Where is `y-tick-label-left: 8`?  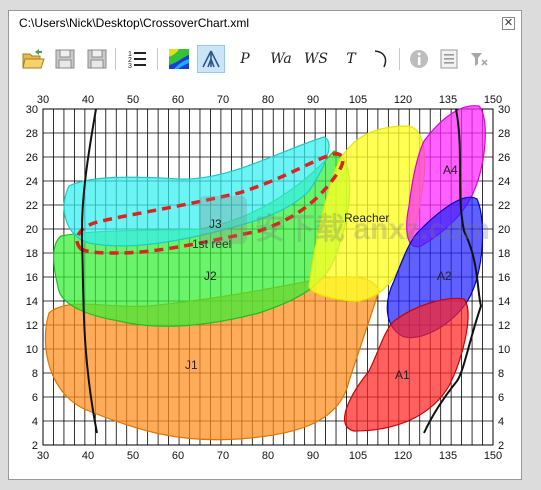
y-tick-label-left: 8 is located at coordinates (35, 374).